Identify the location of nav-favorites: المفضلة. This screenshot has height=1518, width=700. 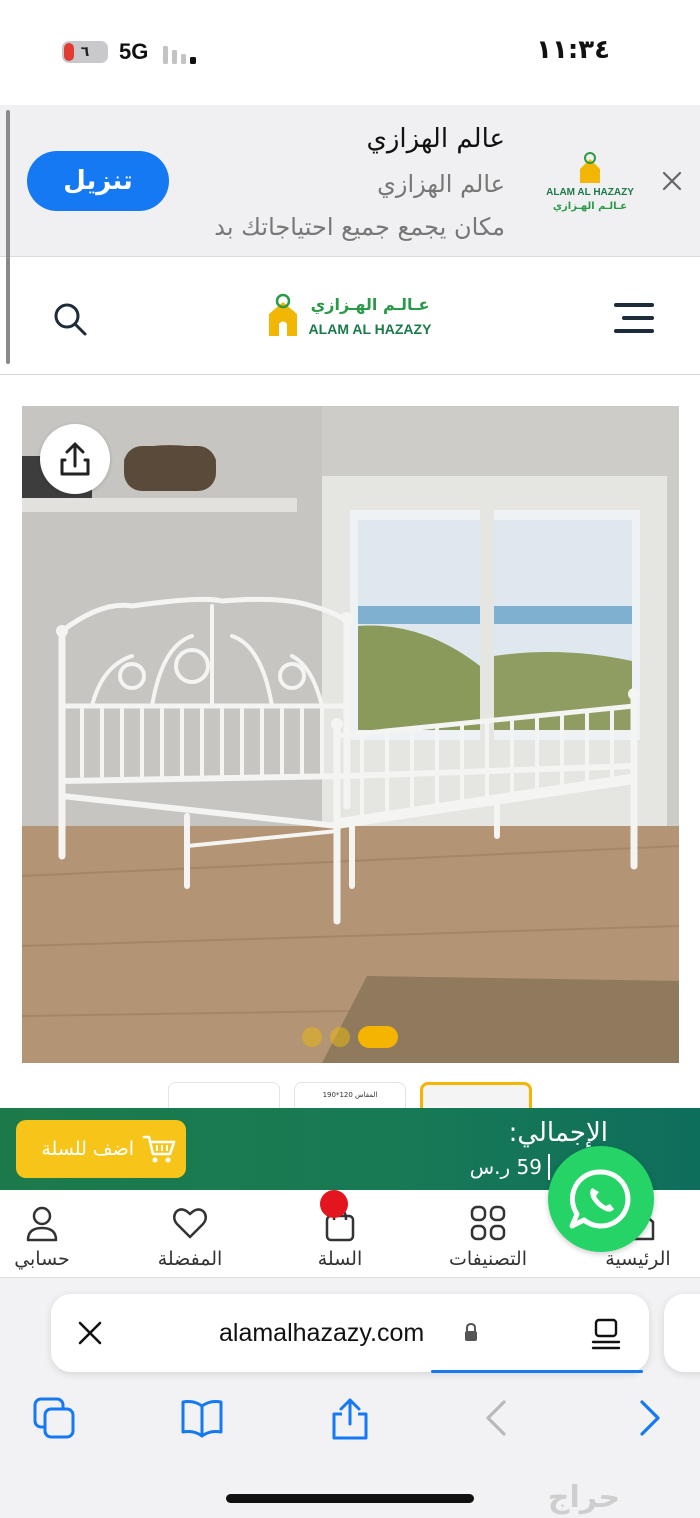
(190, 1234).